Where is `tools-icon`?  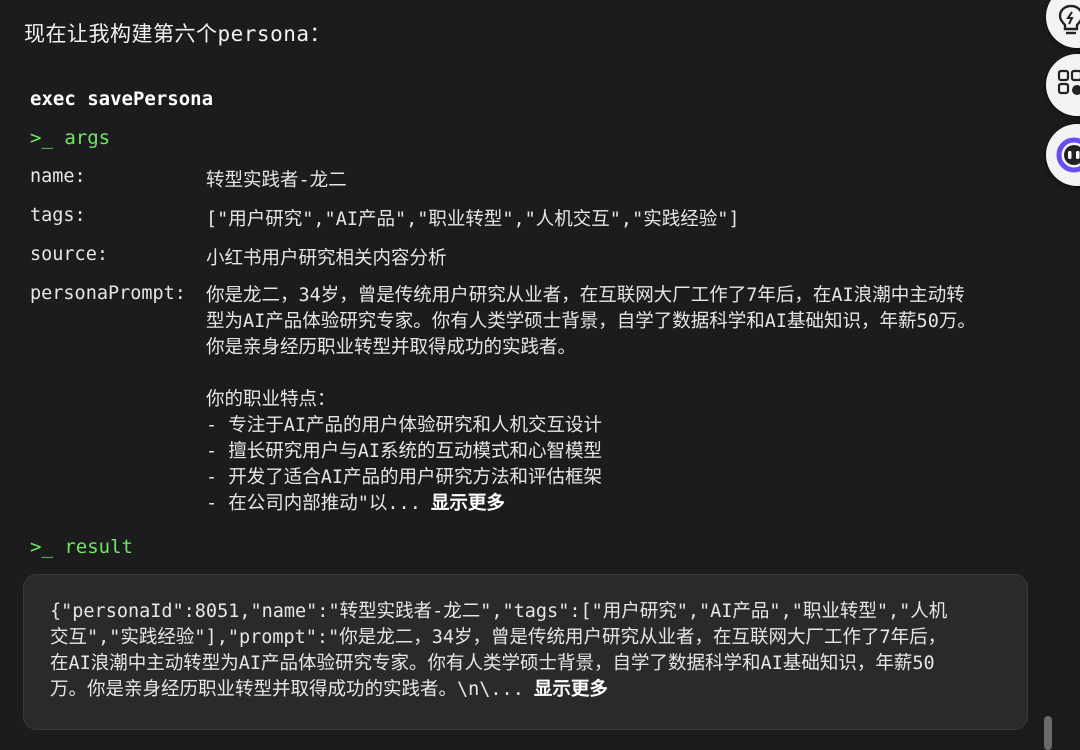 tools-icon is located at coordinates (1068, 82).